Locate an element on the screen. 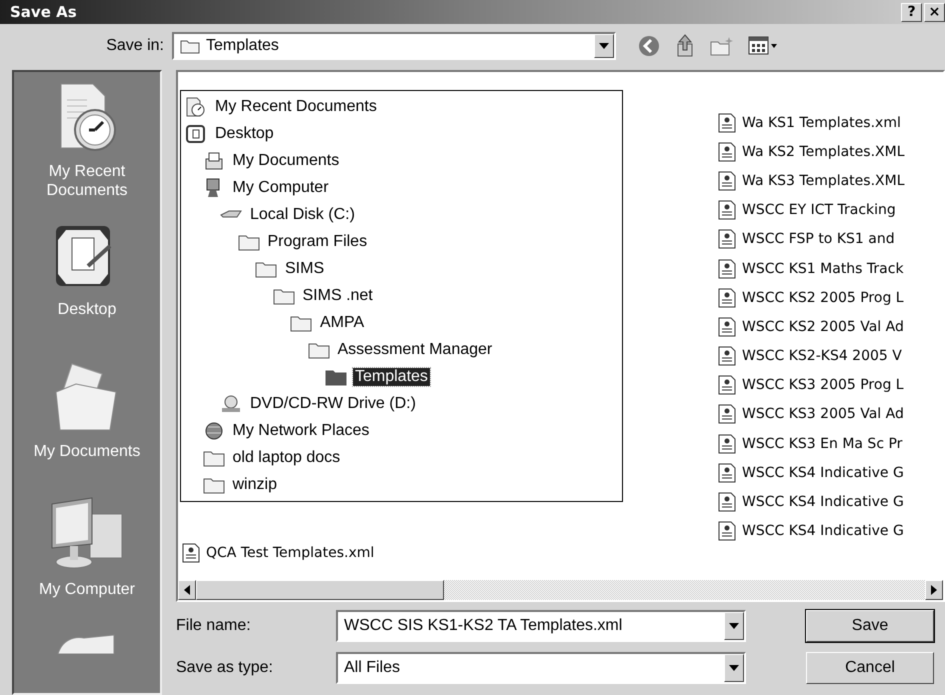 This screenshot has height=695, width=945. file-name: WSCC KS2 2005 Val Ad is located at coordinates (823, 326).